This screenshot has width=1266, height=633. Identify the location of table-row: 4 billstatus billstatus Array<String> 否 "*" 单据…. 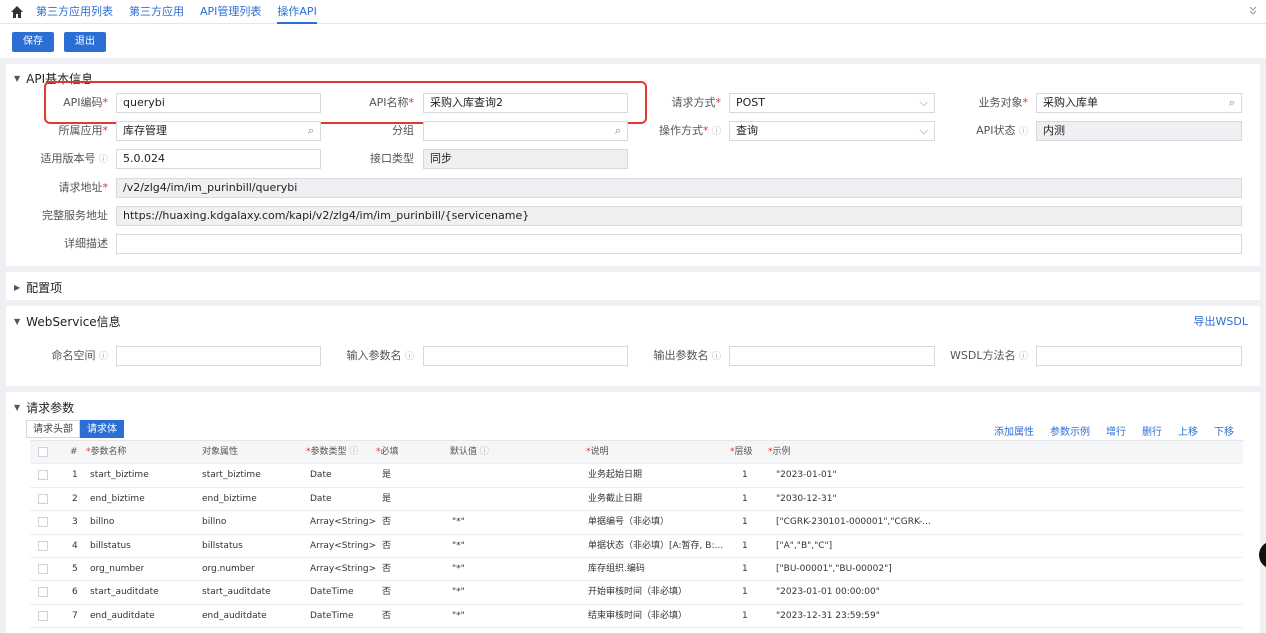
(636, 546).